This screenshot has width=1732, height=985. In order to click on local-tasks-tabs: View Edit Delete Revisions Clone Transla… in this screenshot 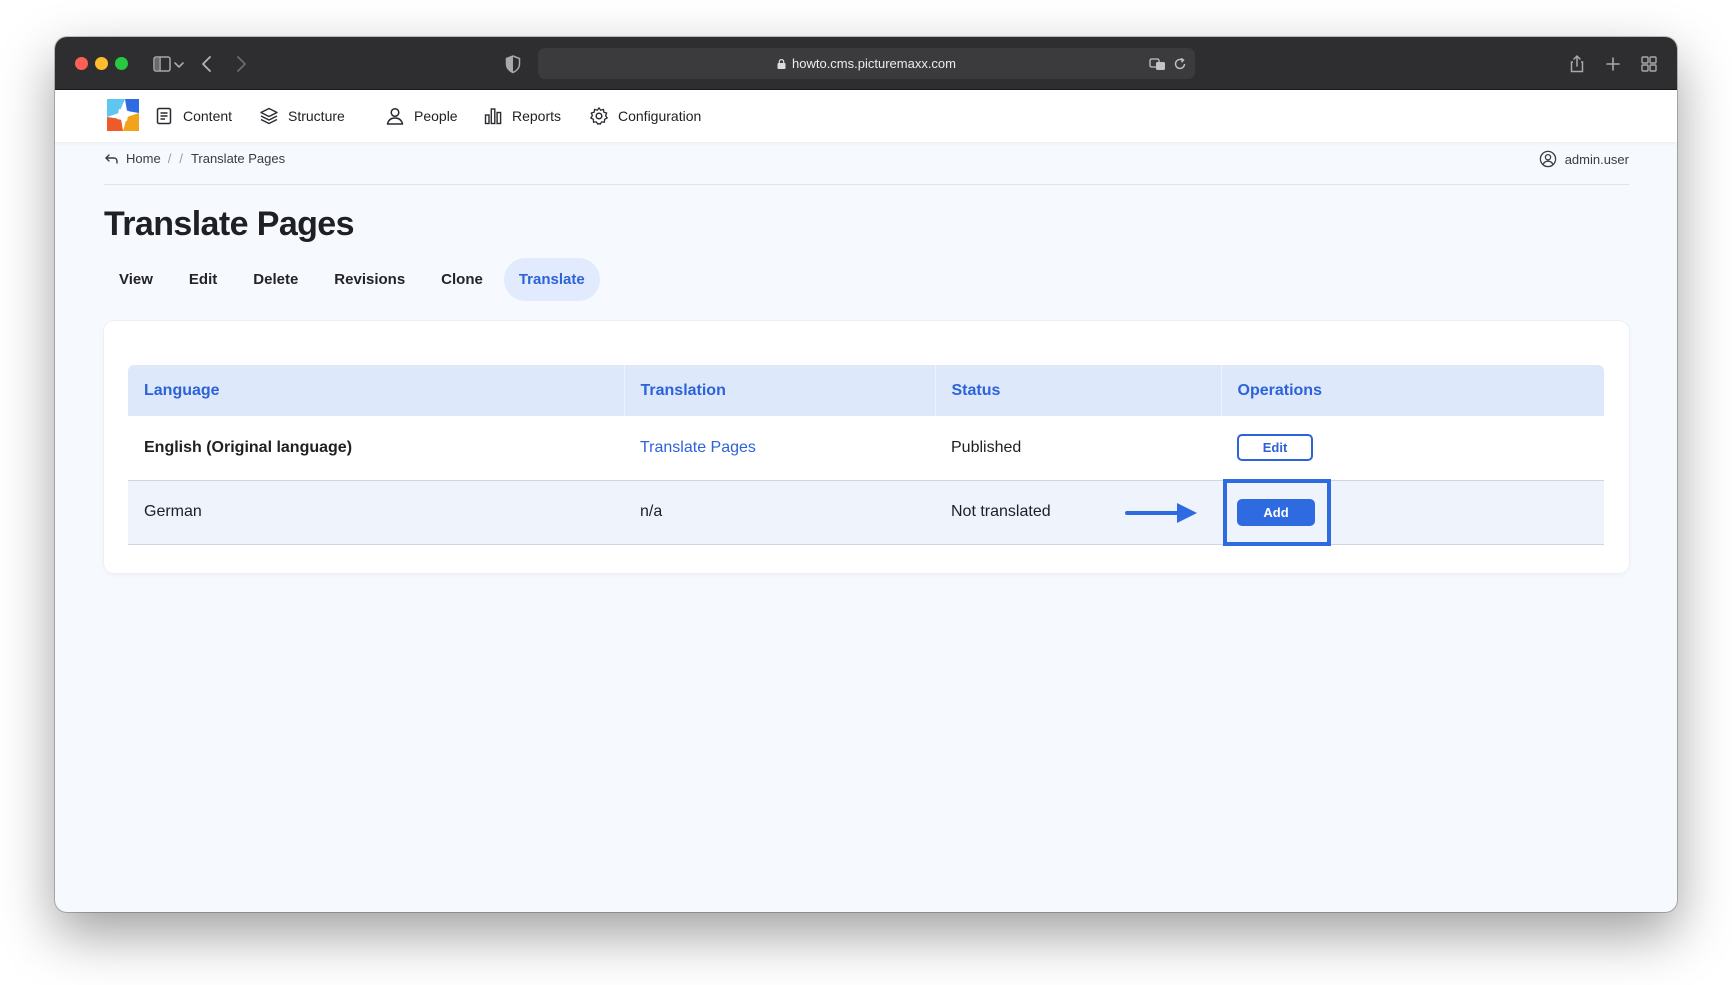, I will do `click(355, 279)`.